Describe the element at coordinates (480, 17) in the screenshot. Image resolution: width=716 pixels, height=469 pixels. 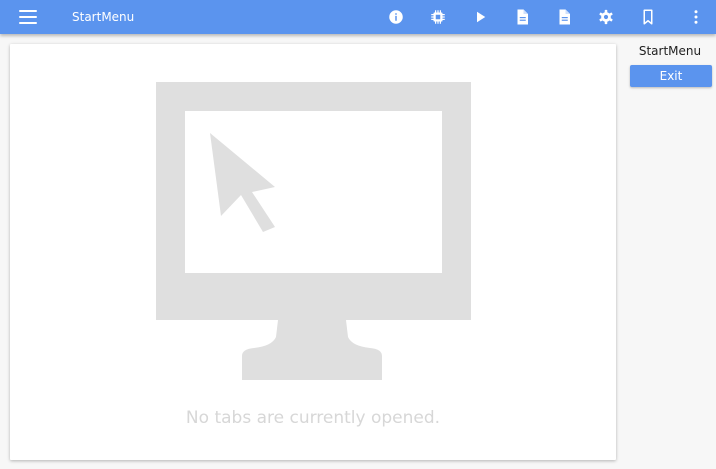
I see `play-icon` at that location.